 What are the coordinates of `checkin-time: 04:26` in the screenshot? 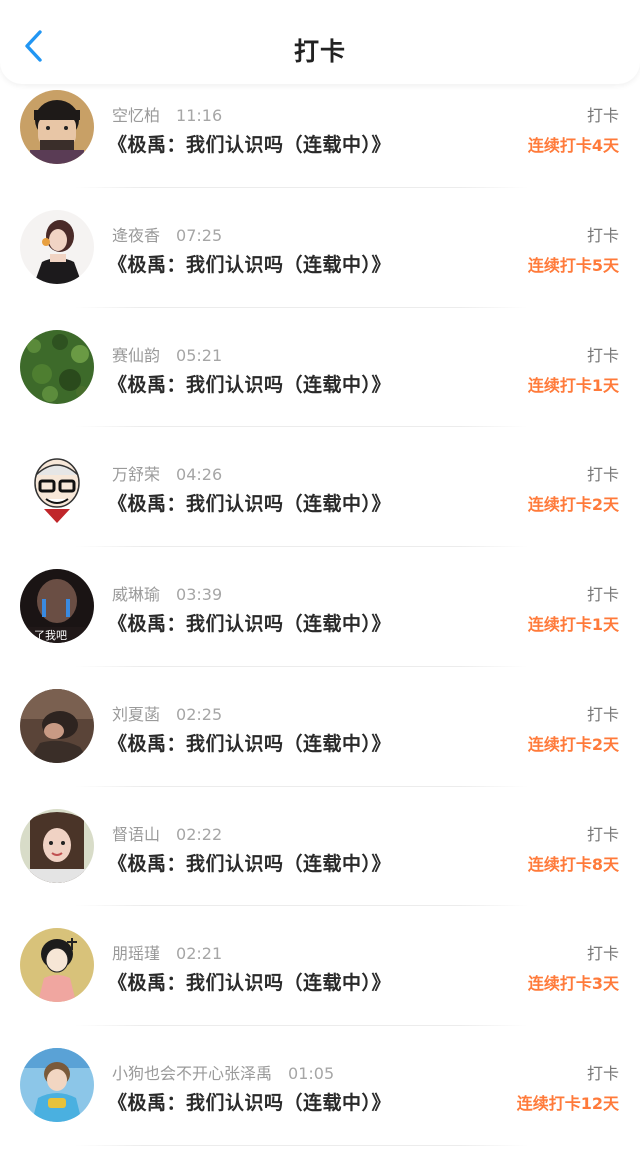 It's located at (199, 475).